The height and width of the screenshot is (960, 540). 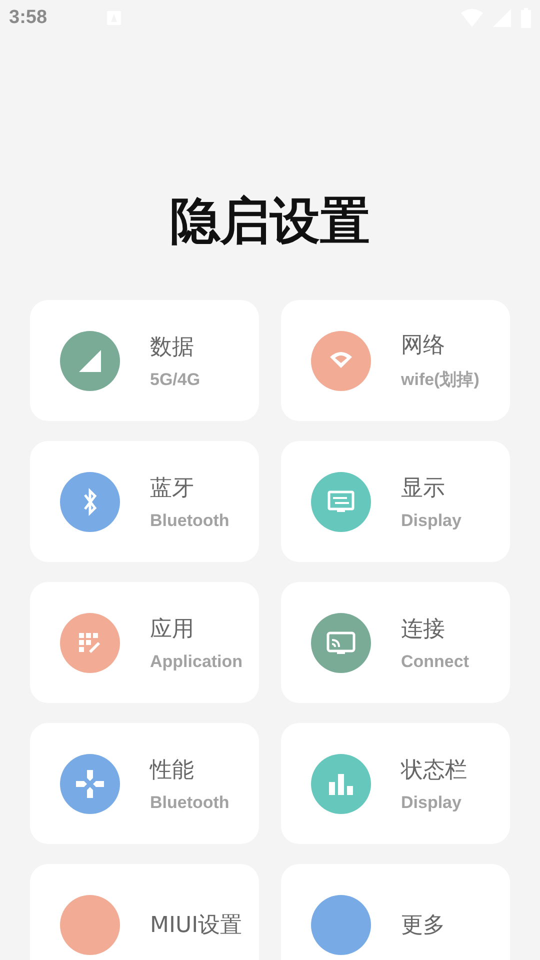 I want to click on card-title: 应用, so click(x=172, y=630).